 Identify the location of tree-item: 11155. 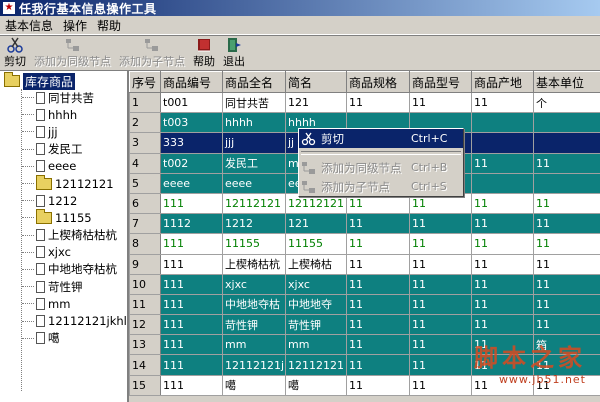
(74, 217).